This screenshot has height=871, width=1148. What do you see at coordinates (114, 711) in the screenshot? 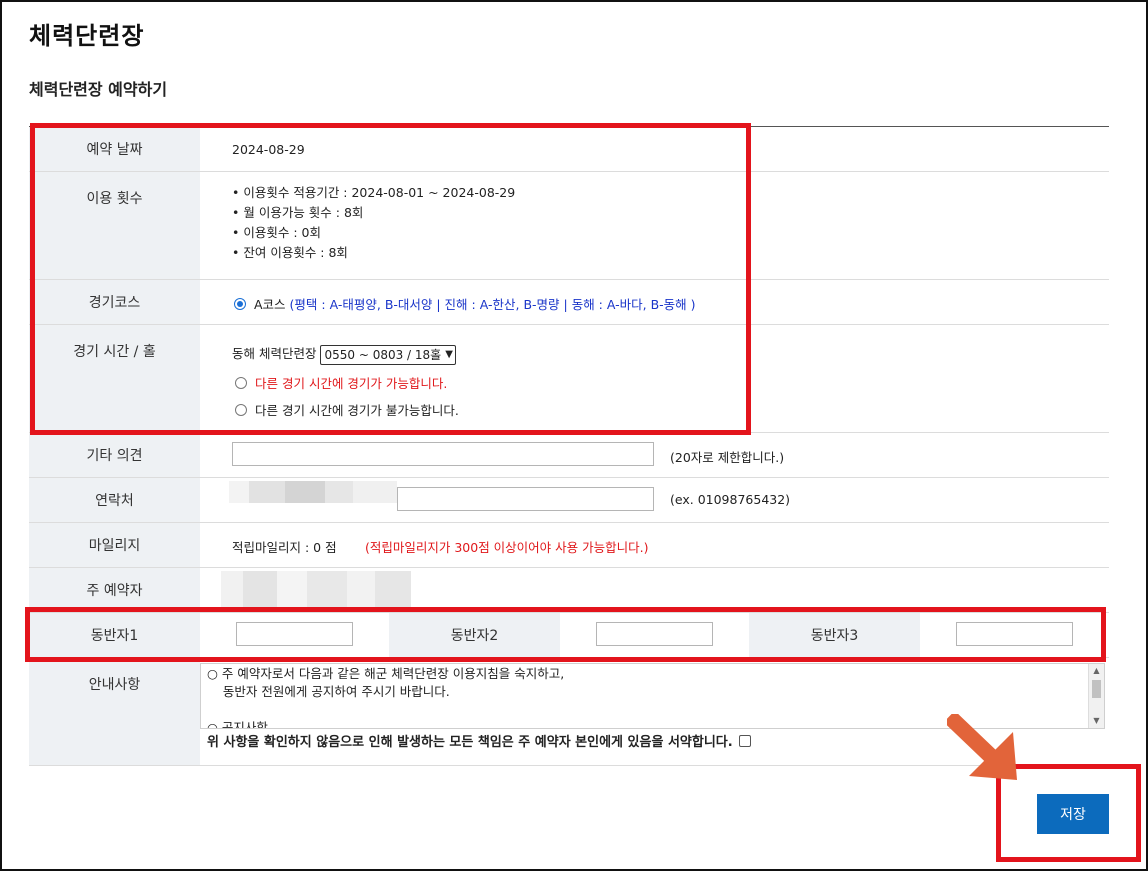
I see `notice-label: 안내사항` at bounding box center [114, 711].